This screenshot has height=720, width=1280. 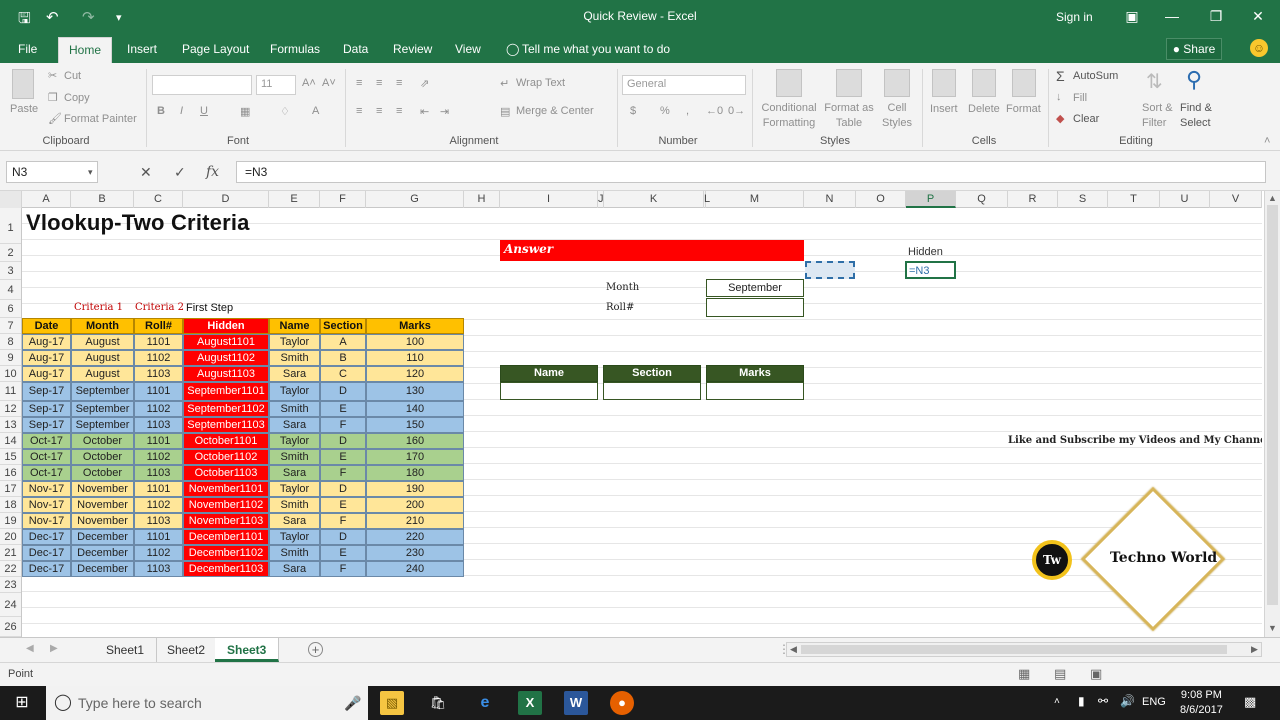 What do you see at coordinates (226, 425) in the screenshot?
I see `table-cell: September1103` at bounding box center [226, 425].